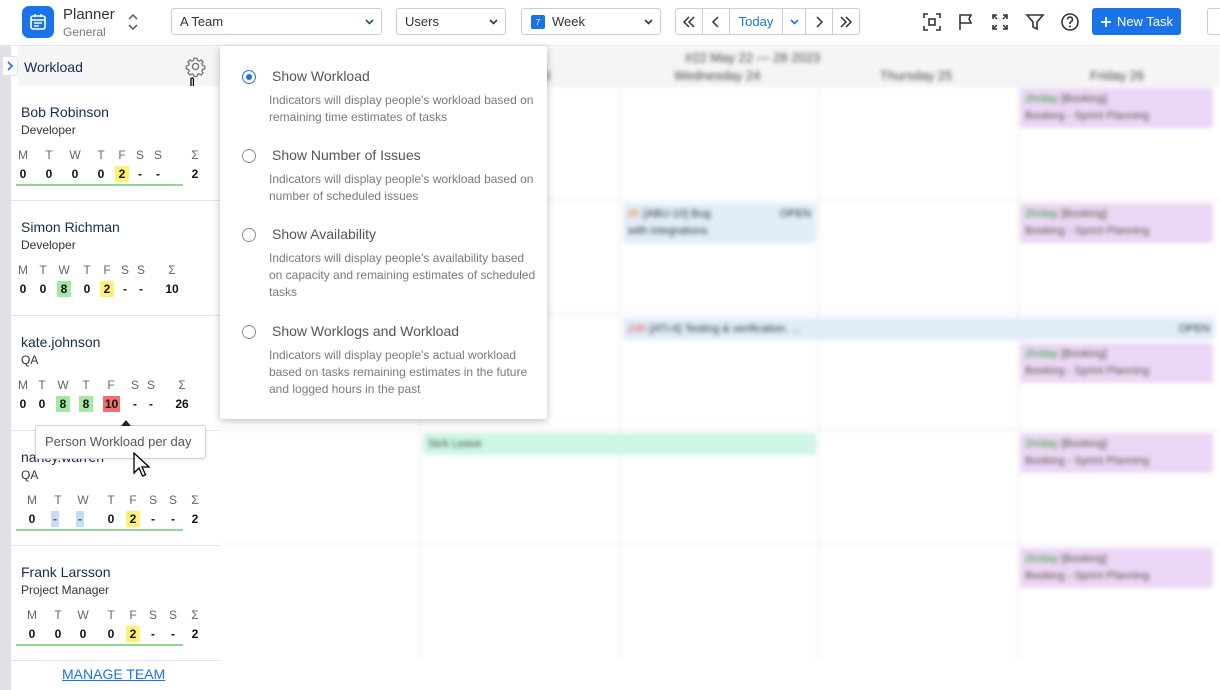  What do you see at coordinates (932, 22) in the screenshot?
I see `focus-icon` at bounding box center [932, 22].